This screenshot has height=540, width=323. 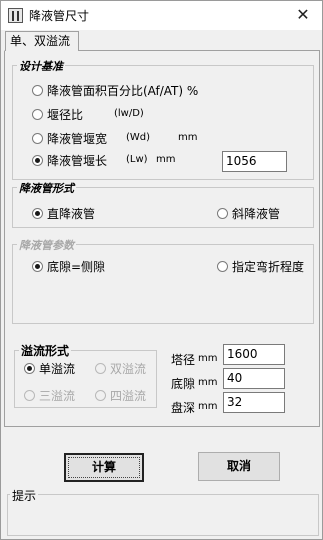 What do you see at coordinates (163, 511) in the screenshot?
I see `hint-group: 提示` at bounding box center [163, 511].